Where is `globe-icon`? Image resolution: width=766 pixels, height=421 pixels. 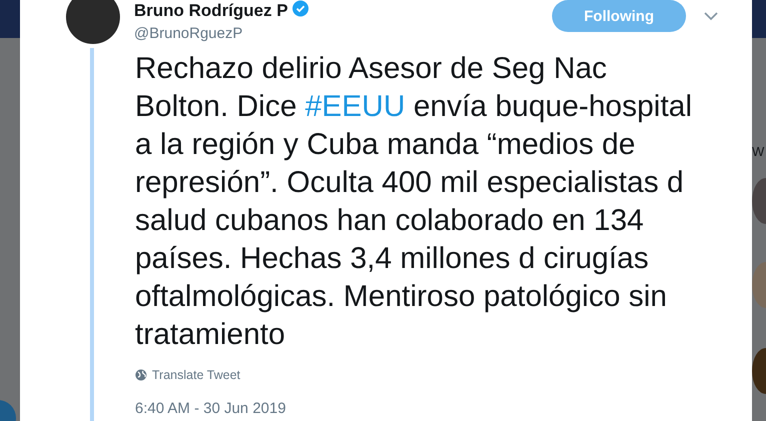 globe-icon is located at coordinates (141, 375).